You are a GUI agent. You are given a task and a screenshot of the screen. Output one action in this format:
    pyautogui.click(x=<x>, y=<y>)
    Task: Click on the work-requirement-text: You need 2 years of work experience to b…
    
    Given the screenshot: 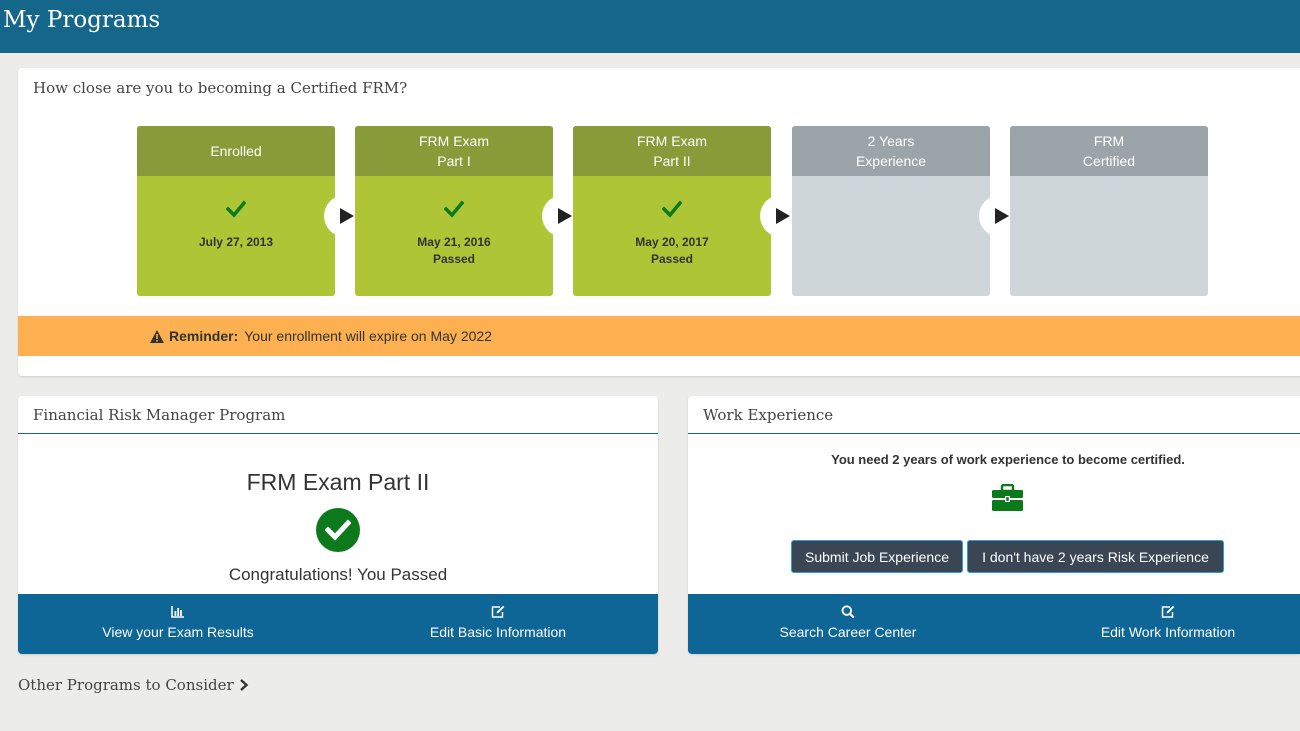 What is the action you would take?
    pyautogui.click(x=1008, y=459)
    